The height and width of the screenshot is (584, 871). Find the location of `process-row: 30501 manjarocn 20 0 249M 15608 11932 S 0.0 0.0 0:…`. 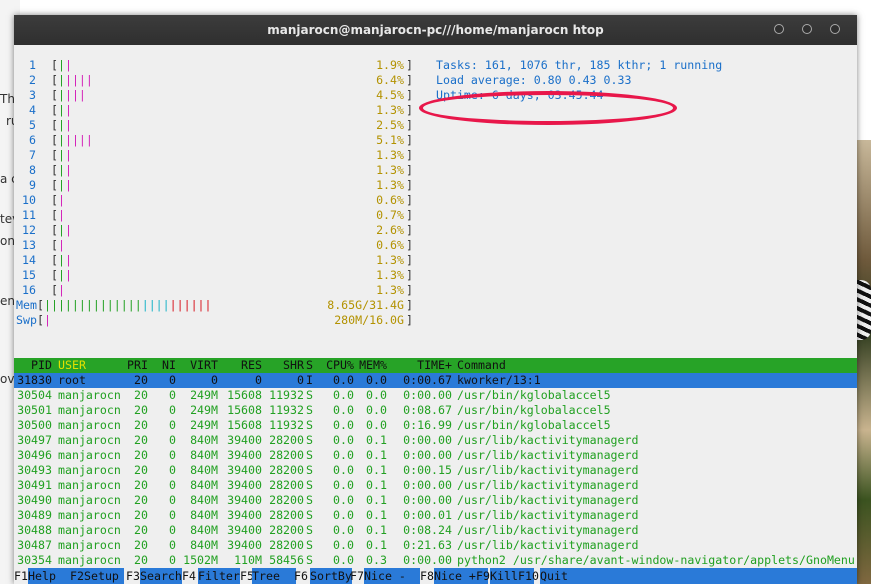

process-row: 30501 manjarocn 20 0 249M 15608 11932 S 0.0 0.0 0:… is located at coordinates (435, 410).